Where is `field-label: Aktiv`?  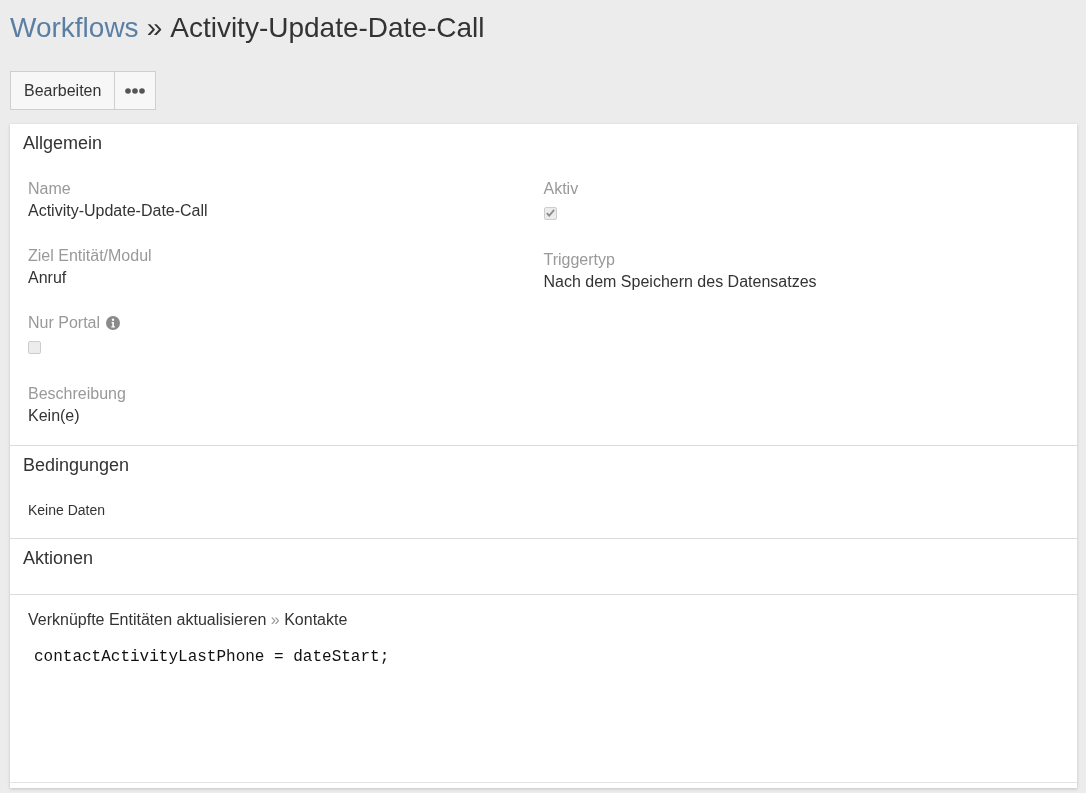
field-label: Aktiv is located at coordinates (561, 189).